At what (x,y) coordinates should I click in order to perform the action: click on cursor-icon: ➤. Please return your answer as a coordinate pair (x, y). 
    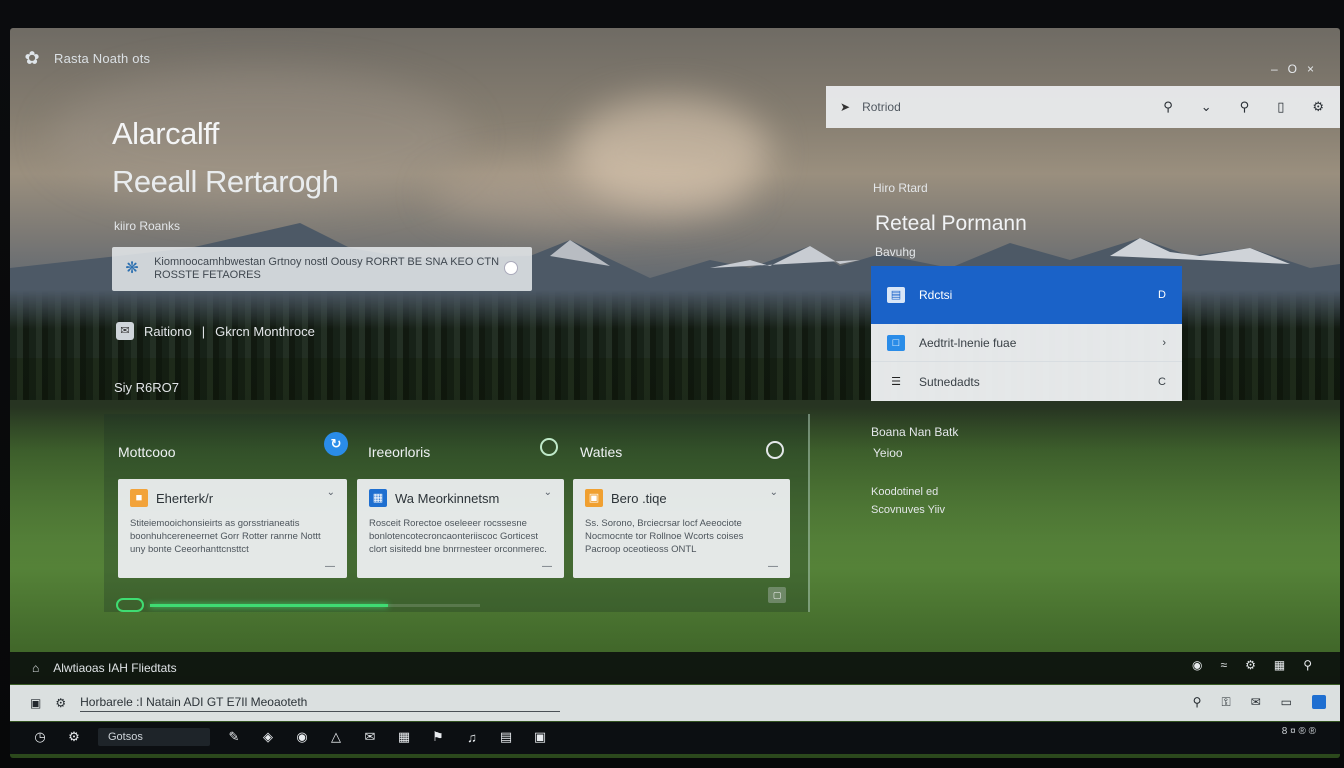
    Looking at the image, I should click on (845, 107).